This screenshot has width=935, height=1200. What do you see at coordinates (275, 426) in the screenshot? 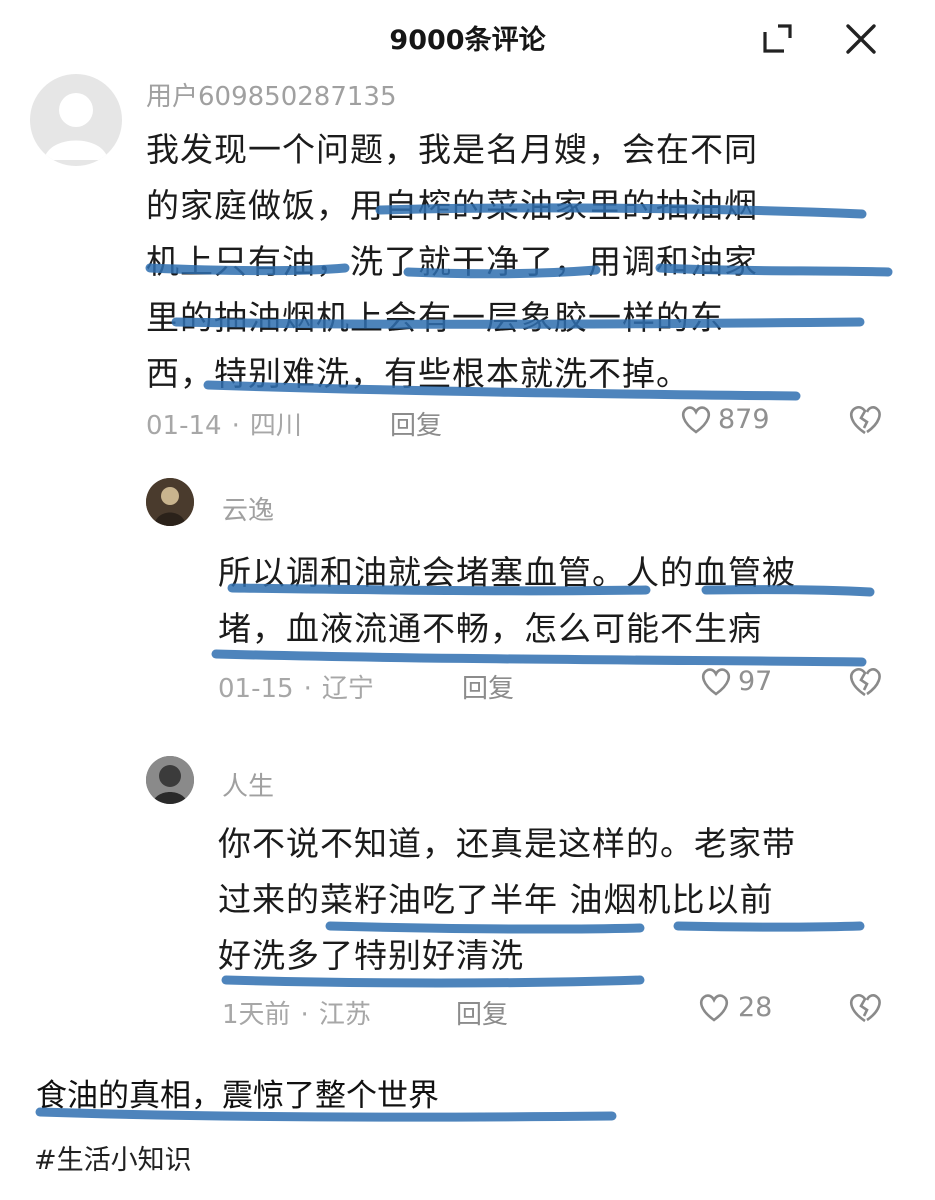
I see `comment-location: 四川` at bounding box center [275, 426].